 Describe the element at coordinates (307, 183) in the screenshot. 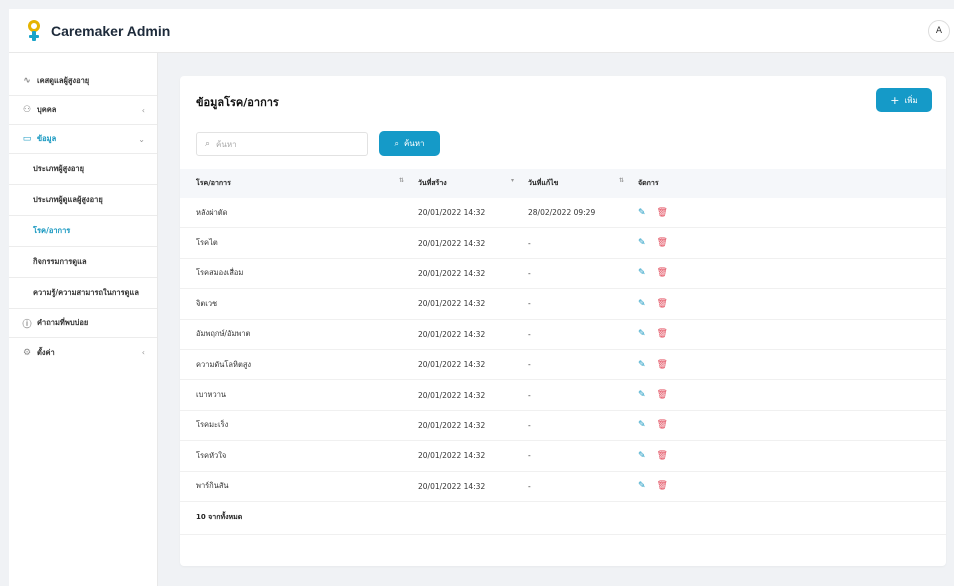

I see `column-header-disease: โรค/อาการ ⇅` at that location.